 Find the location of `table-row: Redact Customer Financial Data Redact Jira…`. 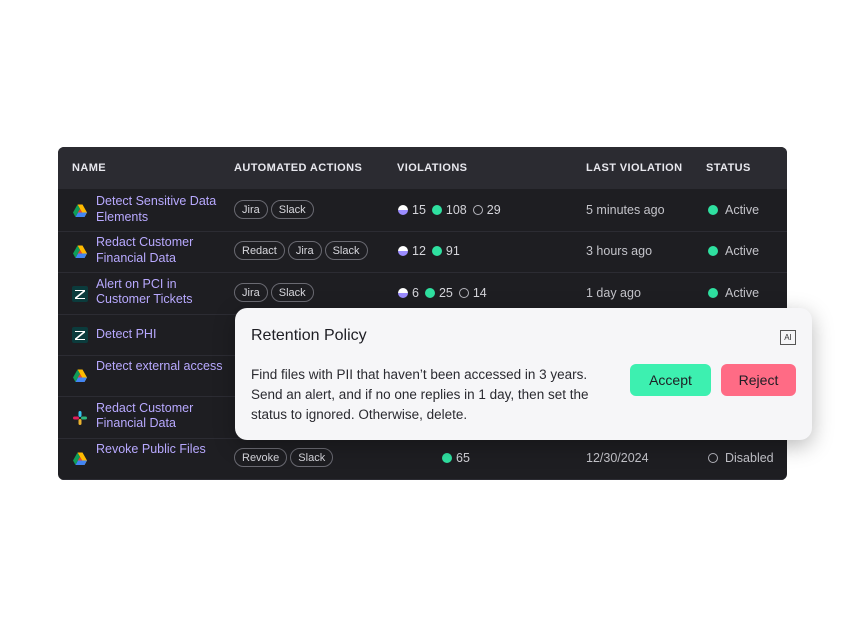

table-row: Redact Customer Financial Data Redact Jira… is located at coordinates (422, 252).